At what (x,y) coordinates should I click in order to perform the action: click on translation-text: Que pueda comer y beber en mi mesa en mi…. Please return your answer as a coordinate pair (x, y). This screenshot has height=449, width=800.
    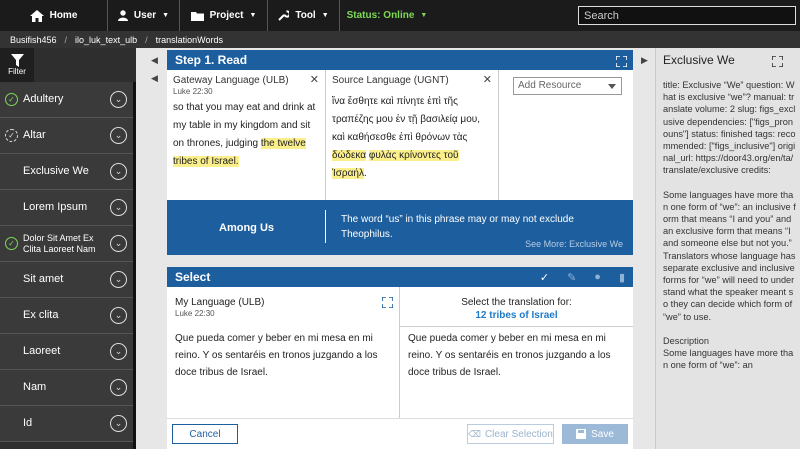
    Looking at the image, I should click on (518, 355).